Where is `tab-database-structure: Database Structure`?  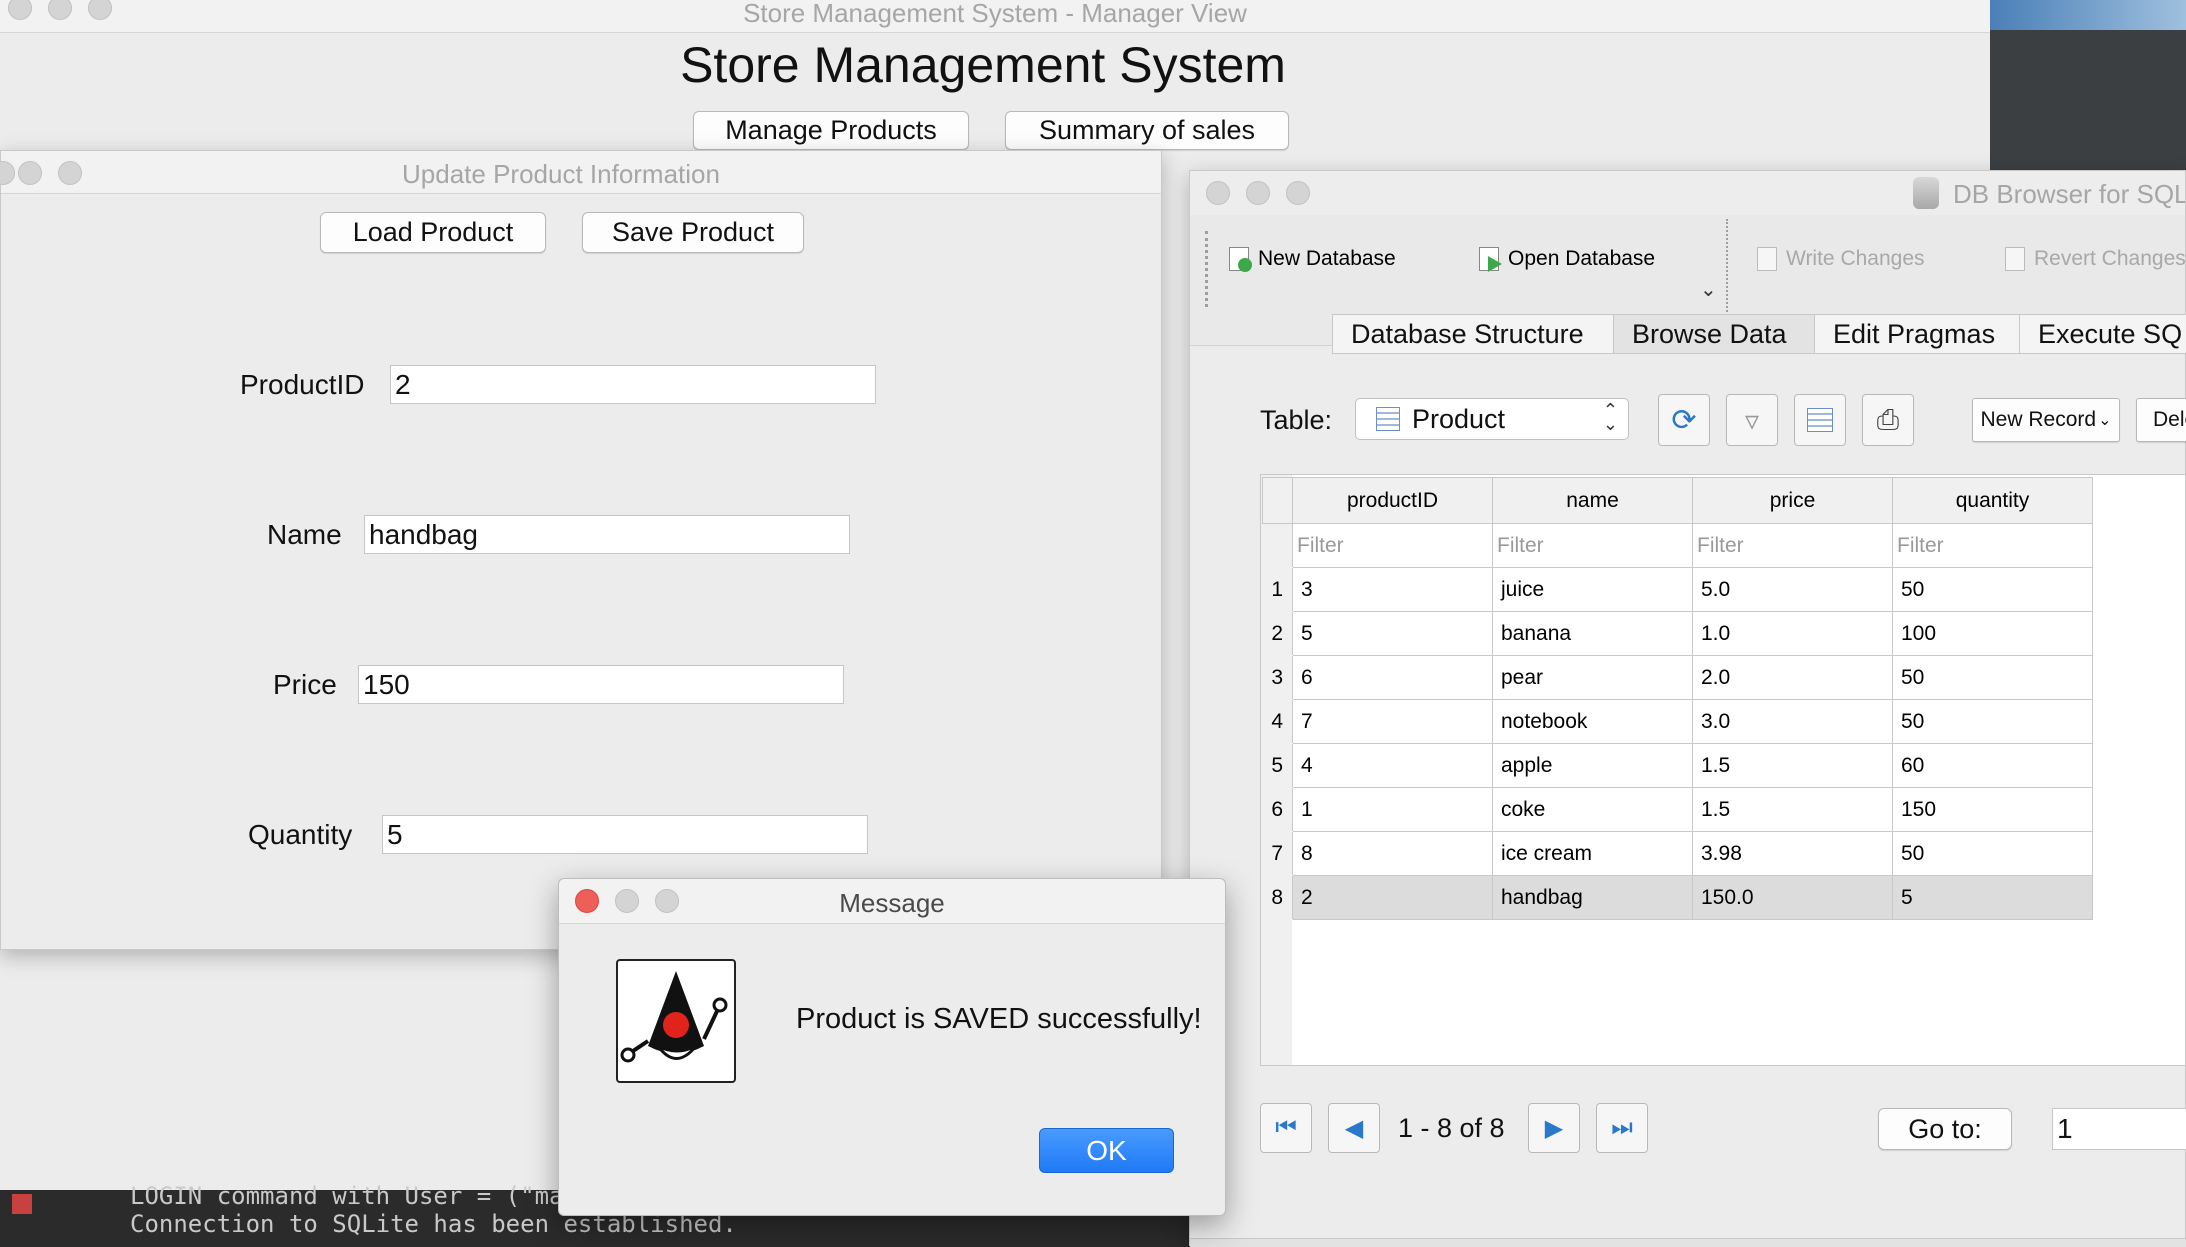 tab-database-structure: Database Structure is located at coordinates (1473, 334).